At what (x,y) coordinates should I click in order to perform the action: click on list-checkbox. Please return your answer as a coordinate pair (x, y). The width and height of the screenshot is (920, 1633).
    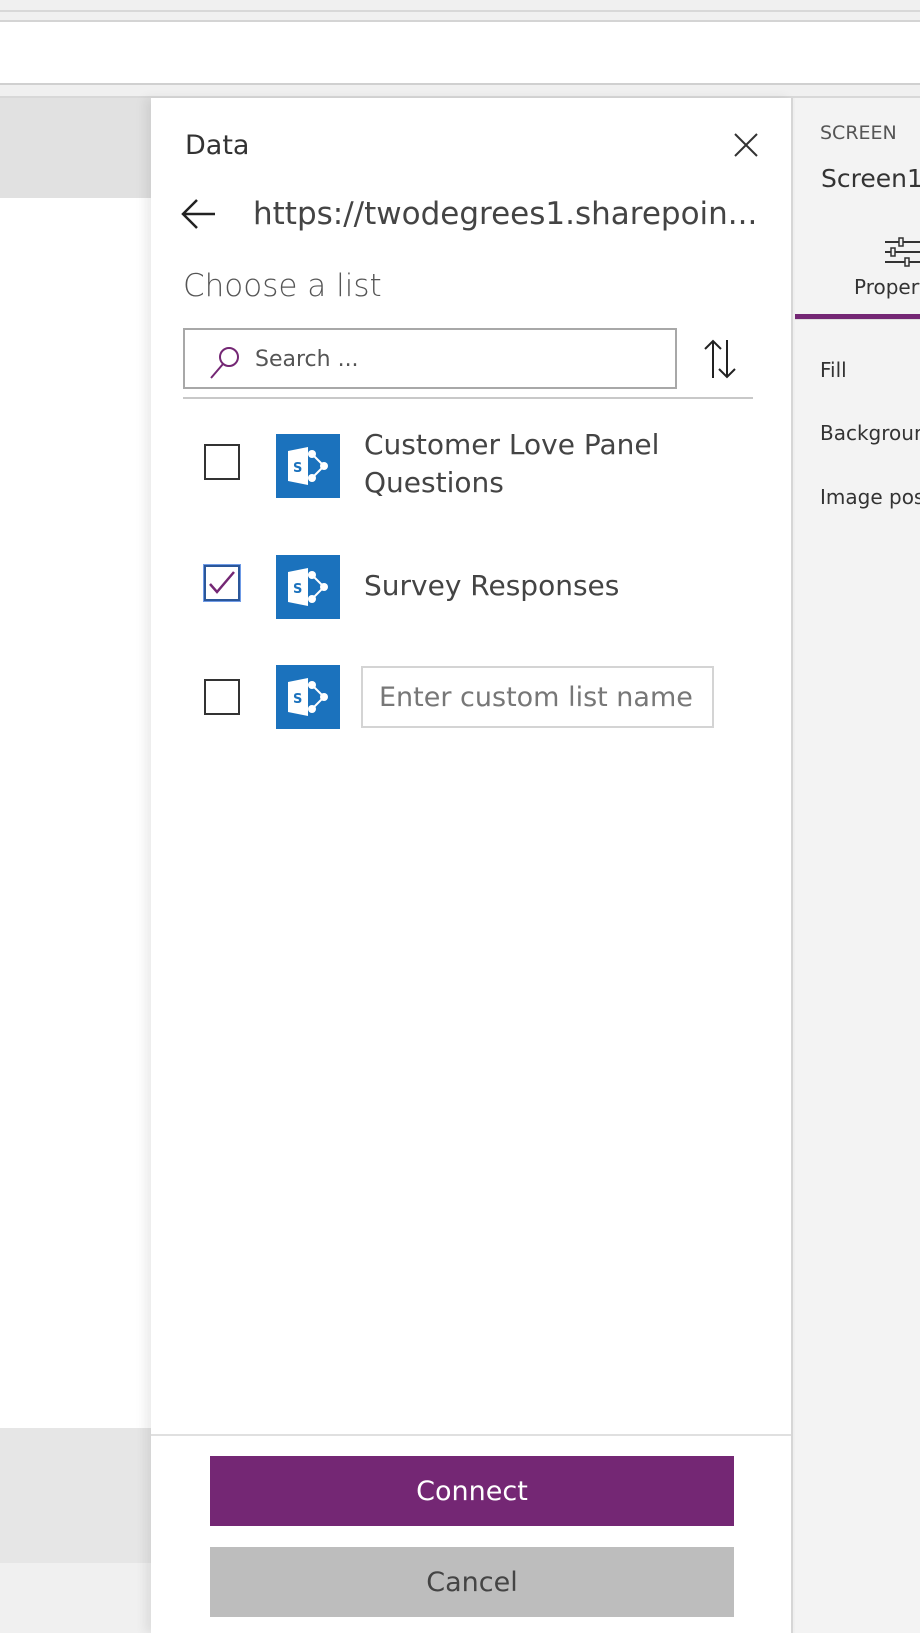
    Looking at the image, I should click on (222, 462).